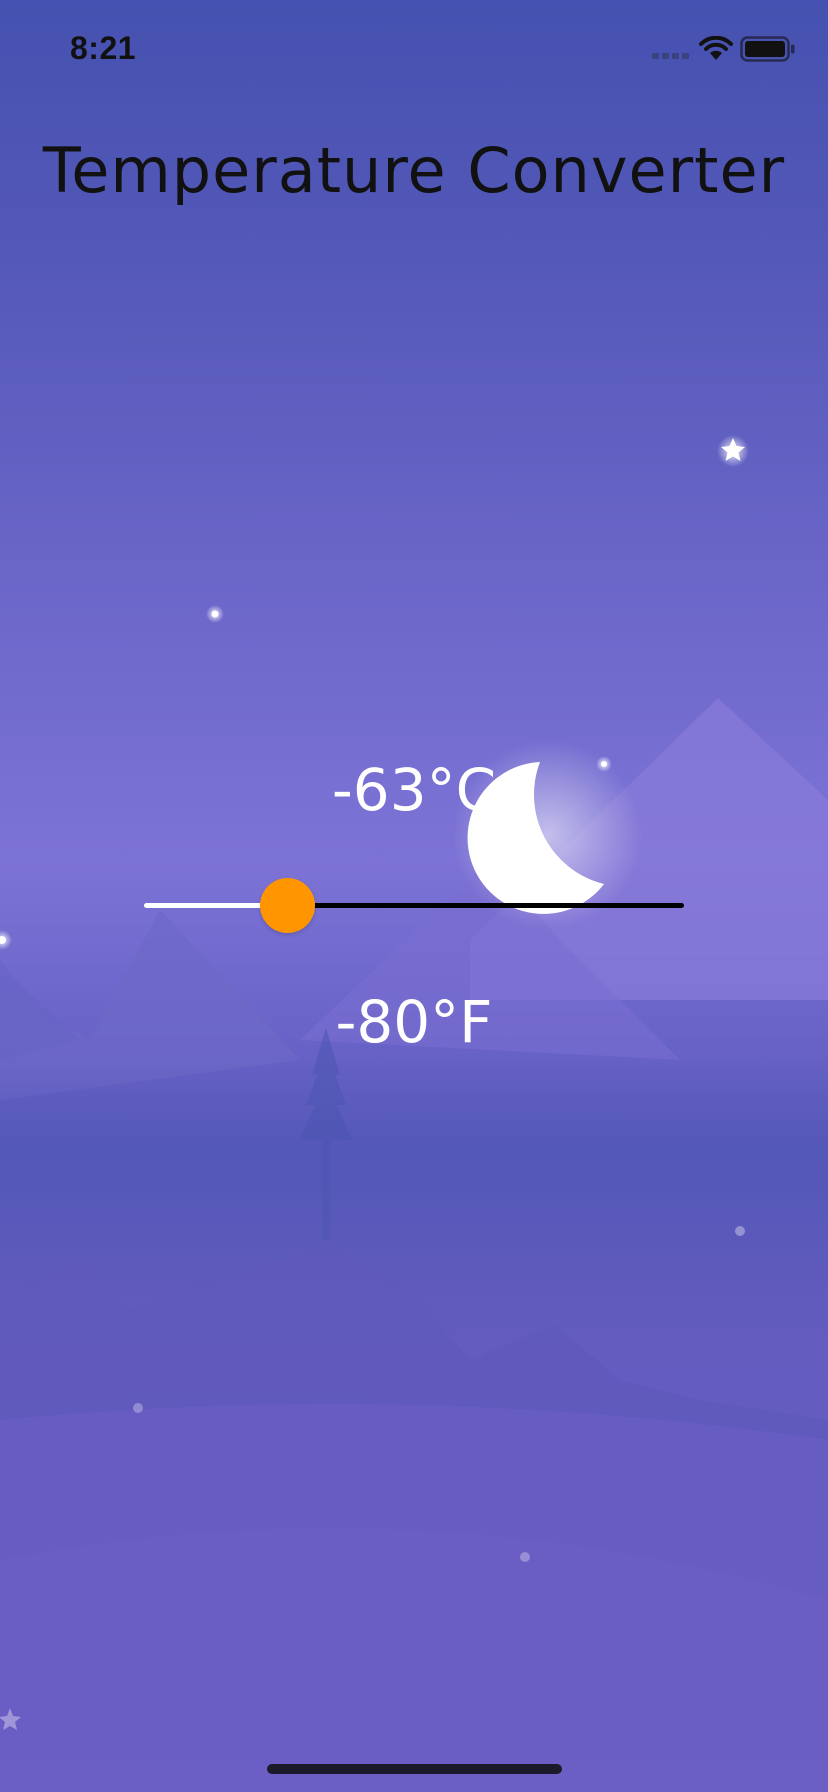 The image size is (828, 1792). Describe the element at coordinates (670, 56) in the screenshot. I see `signal-icon` at that location.